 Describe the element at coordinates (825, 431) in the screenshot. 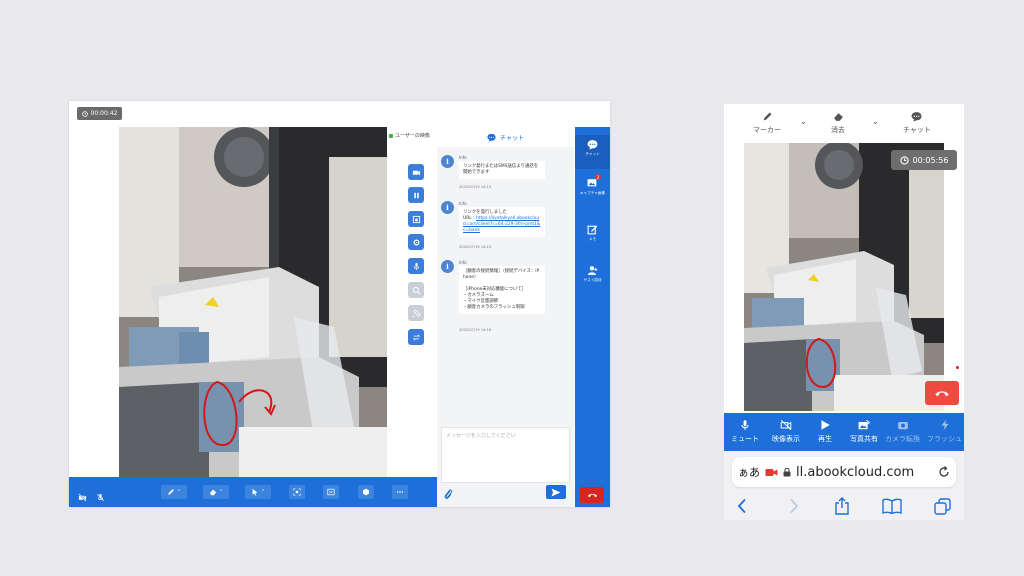

I see `play-button: 再生` at that location.